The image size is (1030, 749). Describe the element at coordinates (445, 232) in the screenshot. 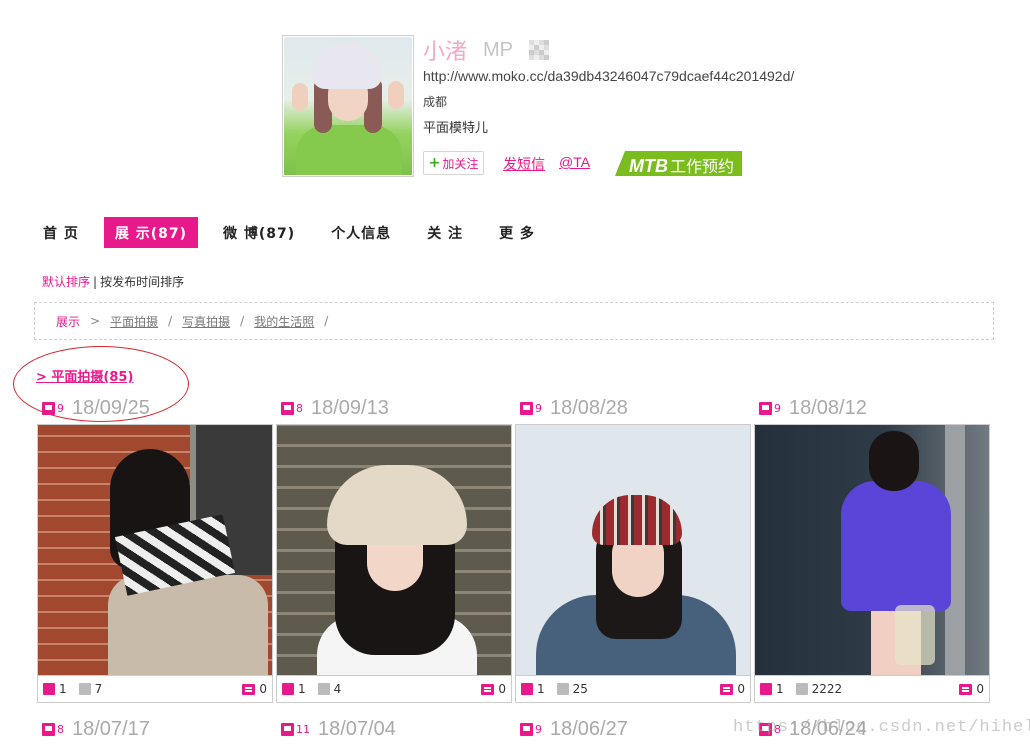

I see `tab-following: 关 注` at that location.